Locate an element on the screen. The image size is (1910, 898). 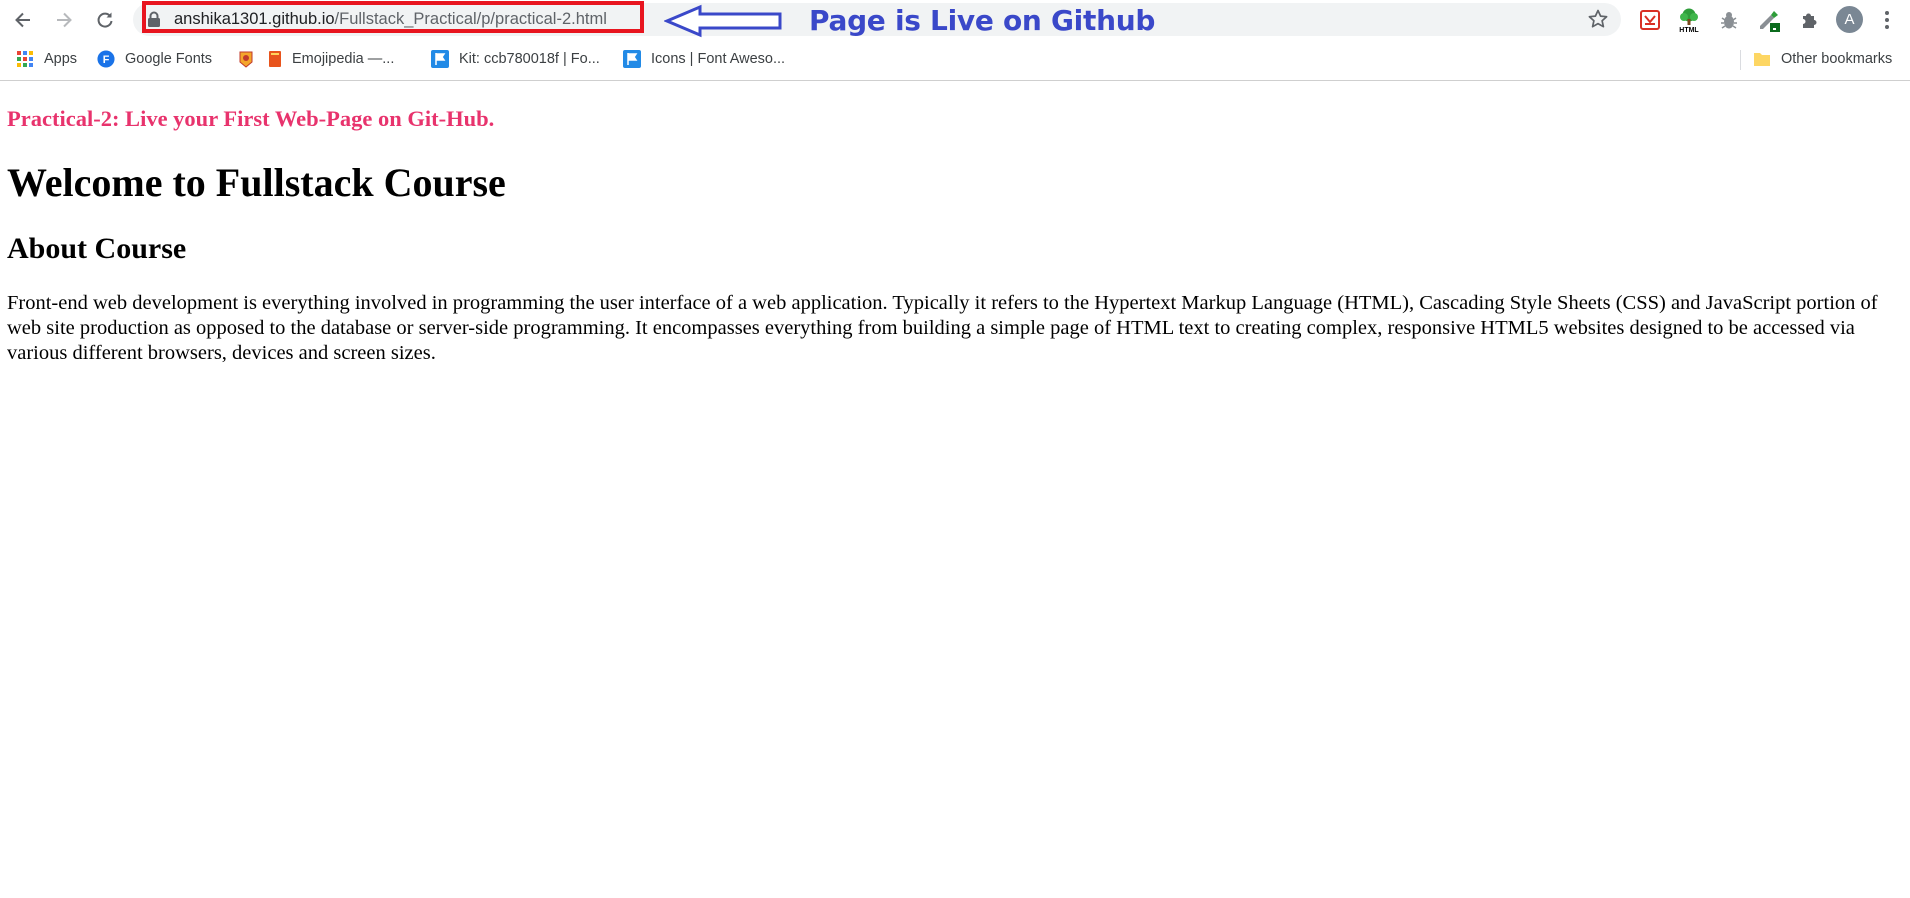
bookmark-star-icon is located at coordinates (1598, 19).